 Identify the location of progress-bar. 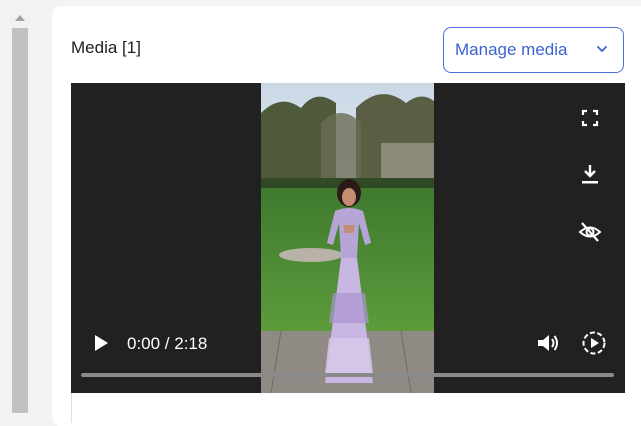
(347, 375).